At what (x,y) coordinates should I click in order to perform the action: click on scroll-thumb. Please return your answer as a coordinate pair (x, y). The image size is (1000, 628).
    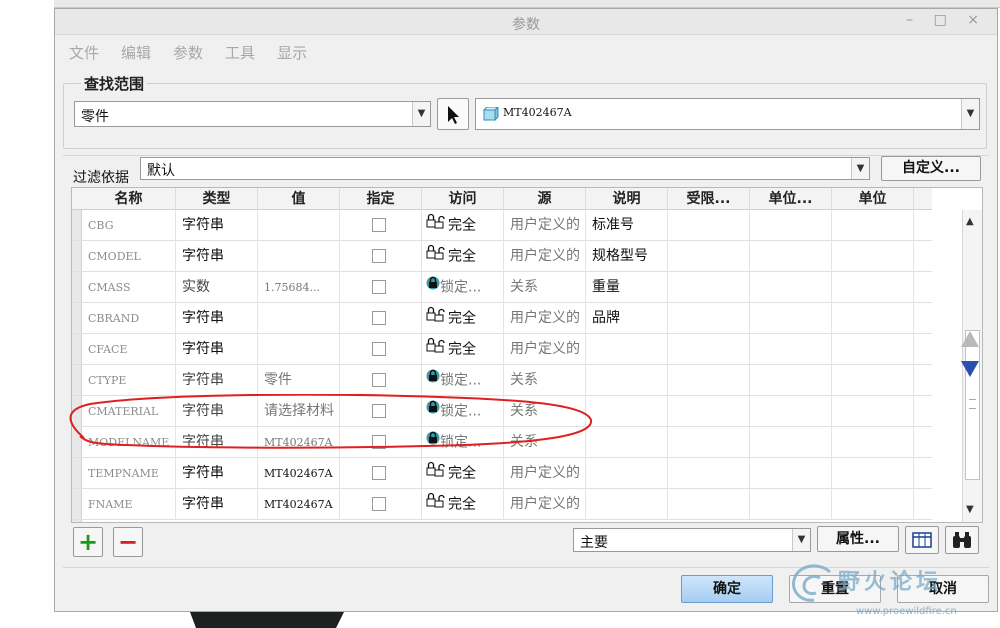
    Looking at the image, I should click on (972, 405).